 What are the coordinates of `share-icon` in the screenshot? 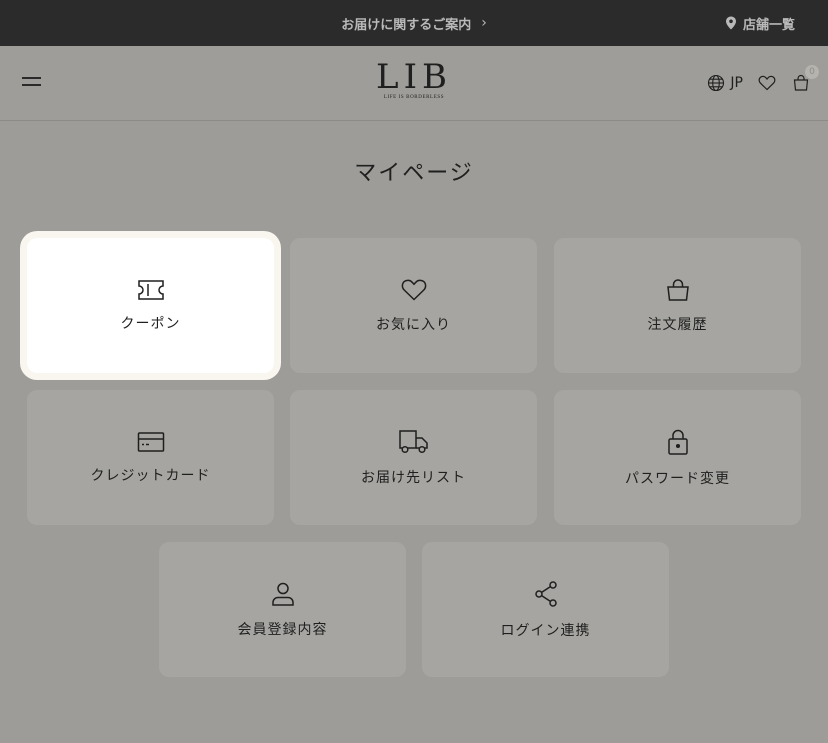 It's located at (545, 593).